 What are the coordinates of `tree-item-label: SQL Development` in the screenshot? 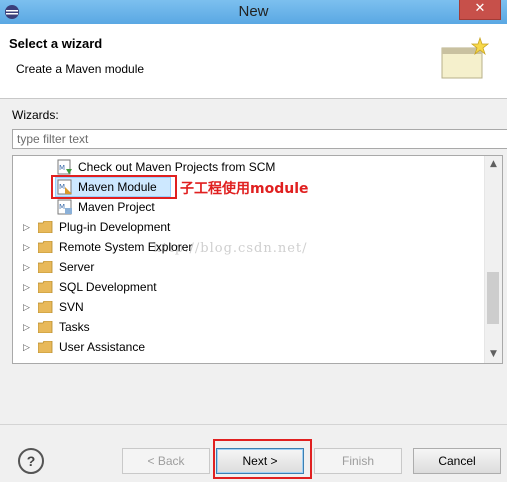 It's located at (108, 287).